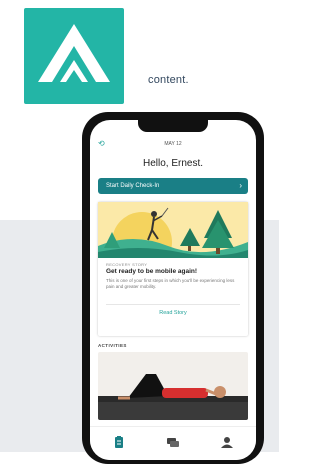  I want to click on date-label: MAY 12, so click(173, 144).